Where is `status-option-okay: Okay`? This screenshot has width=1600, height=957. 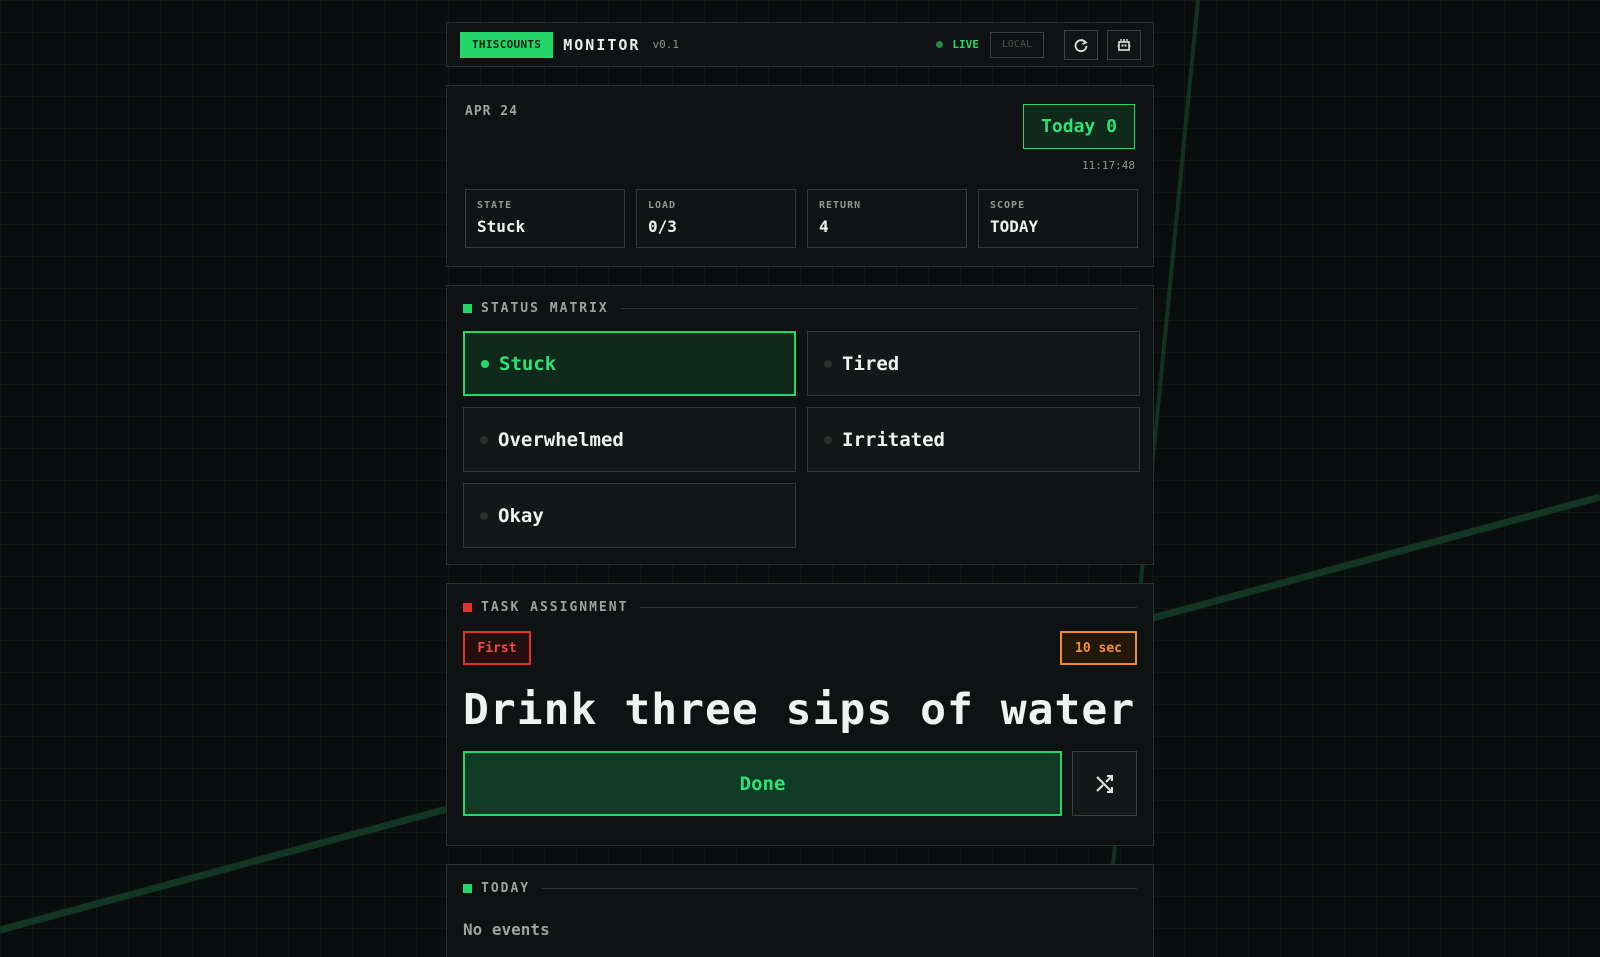
status-option-okay: Okay is located at coordinates (629, 515).